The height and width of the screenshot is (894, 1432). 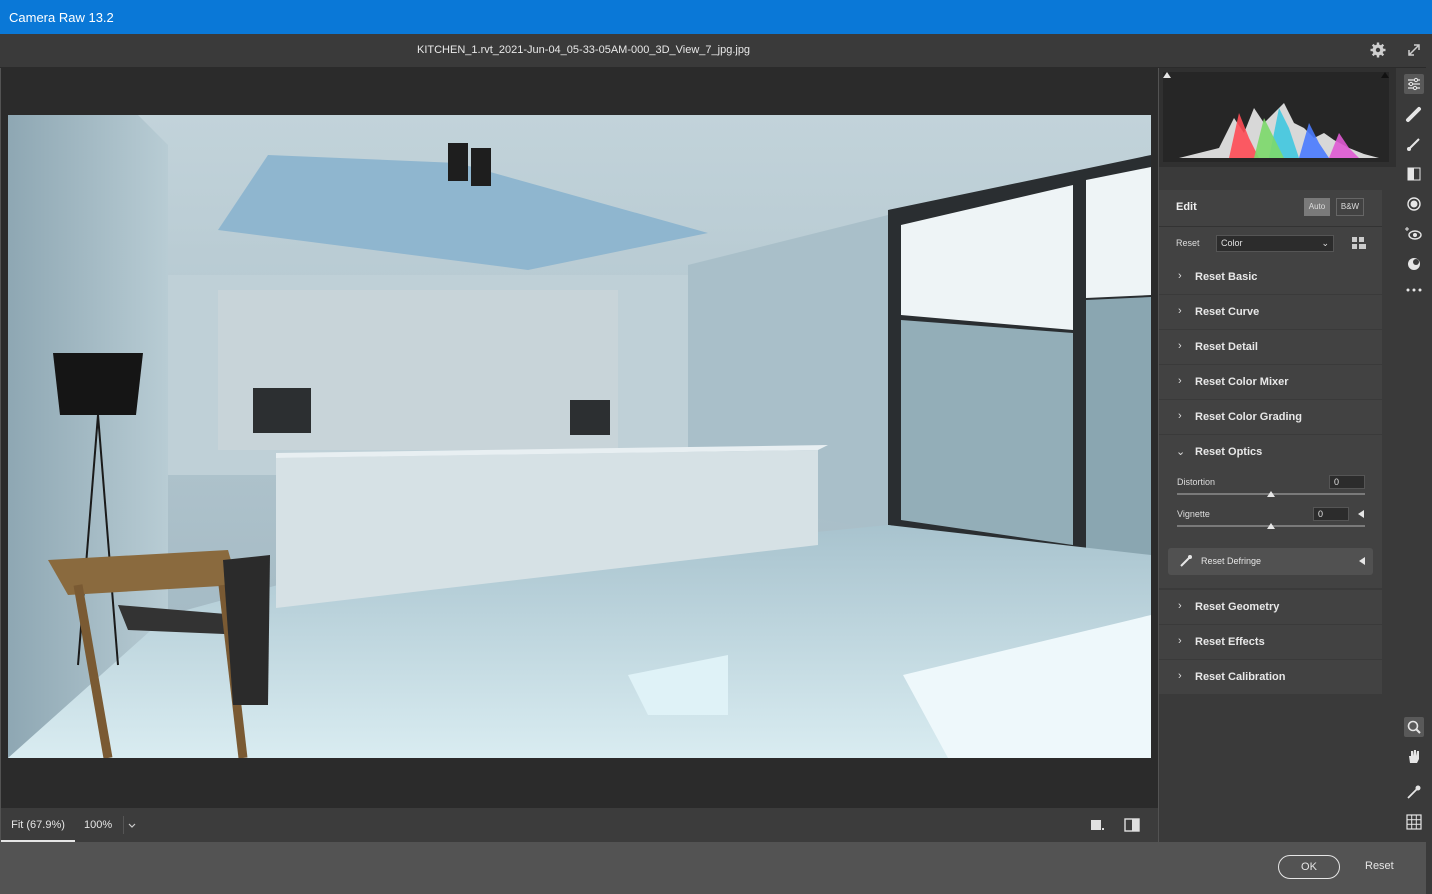 What do you see at coordinates (1230, 642) in the screenshot?
I see `section-label: Reset Effects` at bounding box center [1230, 642].